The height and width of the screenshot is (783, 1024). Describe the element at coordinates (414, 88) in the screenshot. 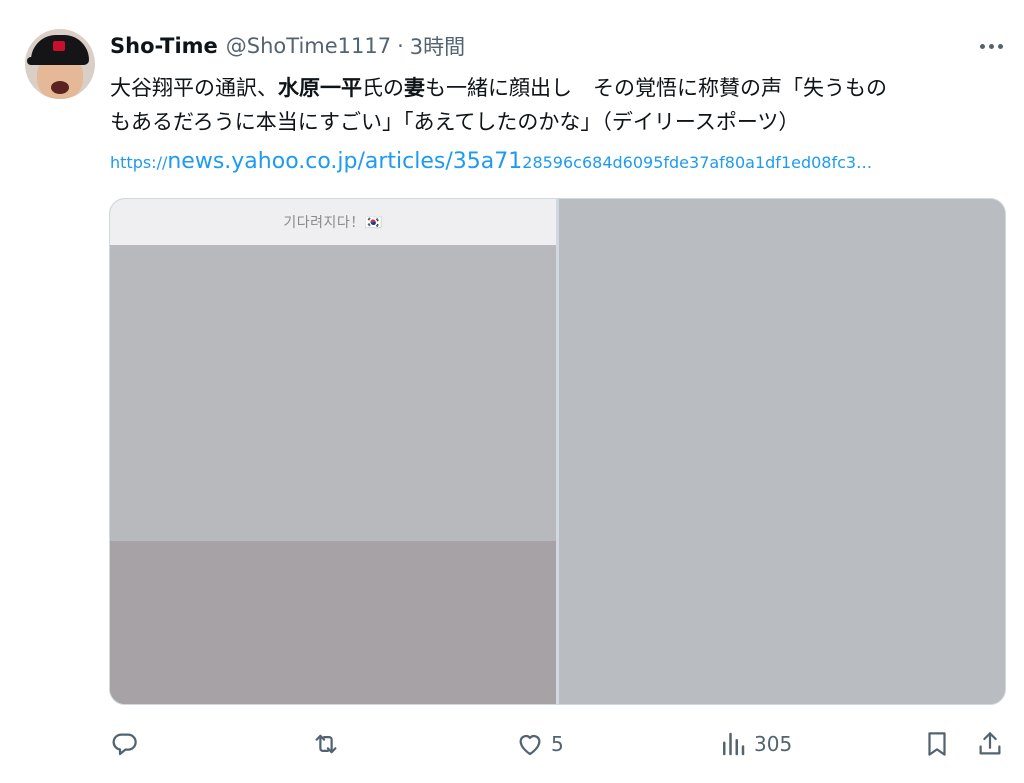

I see `bold-wife: 妻` at that location.